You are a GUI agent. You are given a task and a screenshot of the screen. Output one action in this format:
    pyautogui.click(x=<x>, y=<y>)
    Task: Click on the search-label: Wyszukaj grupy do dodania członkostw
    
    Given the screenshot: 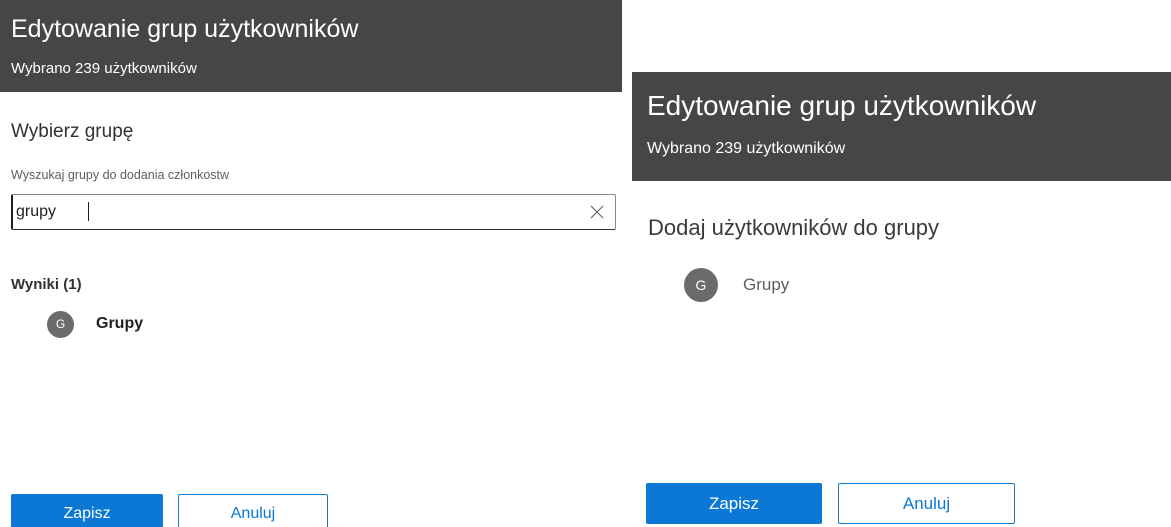 What is the action you would take?
    pyautogui.click(x=120, y=175)
    